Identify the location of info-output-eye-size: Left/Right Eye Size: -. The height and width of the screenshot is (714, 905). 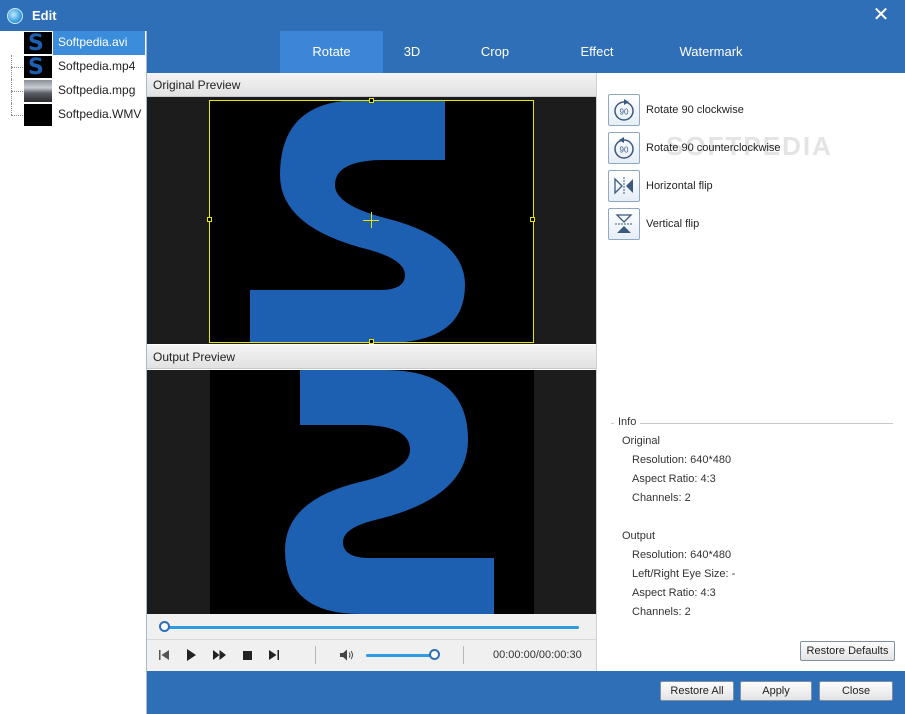
(684, 574).